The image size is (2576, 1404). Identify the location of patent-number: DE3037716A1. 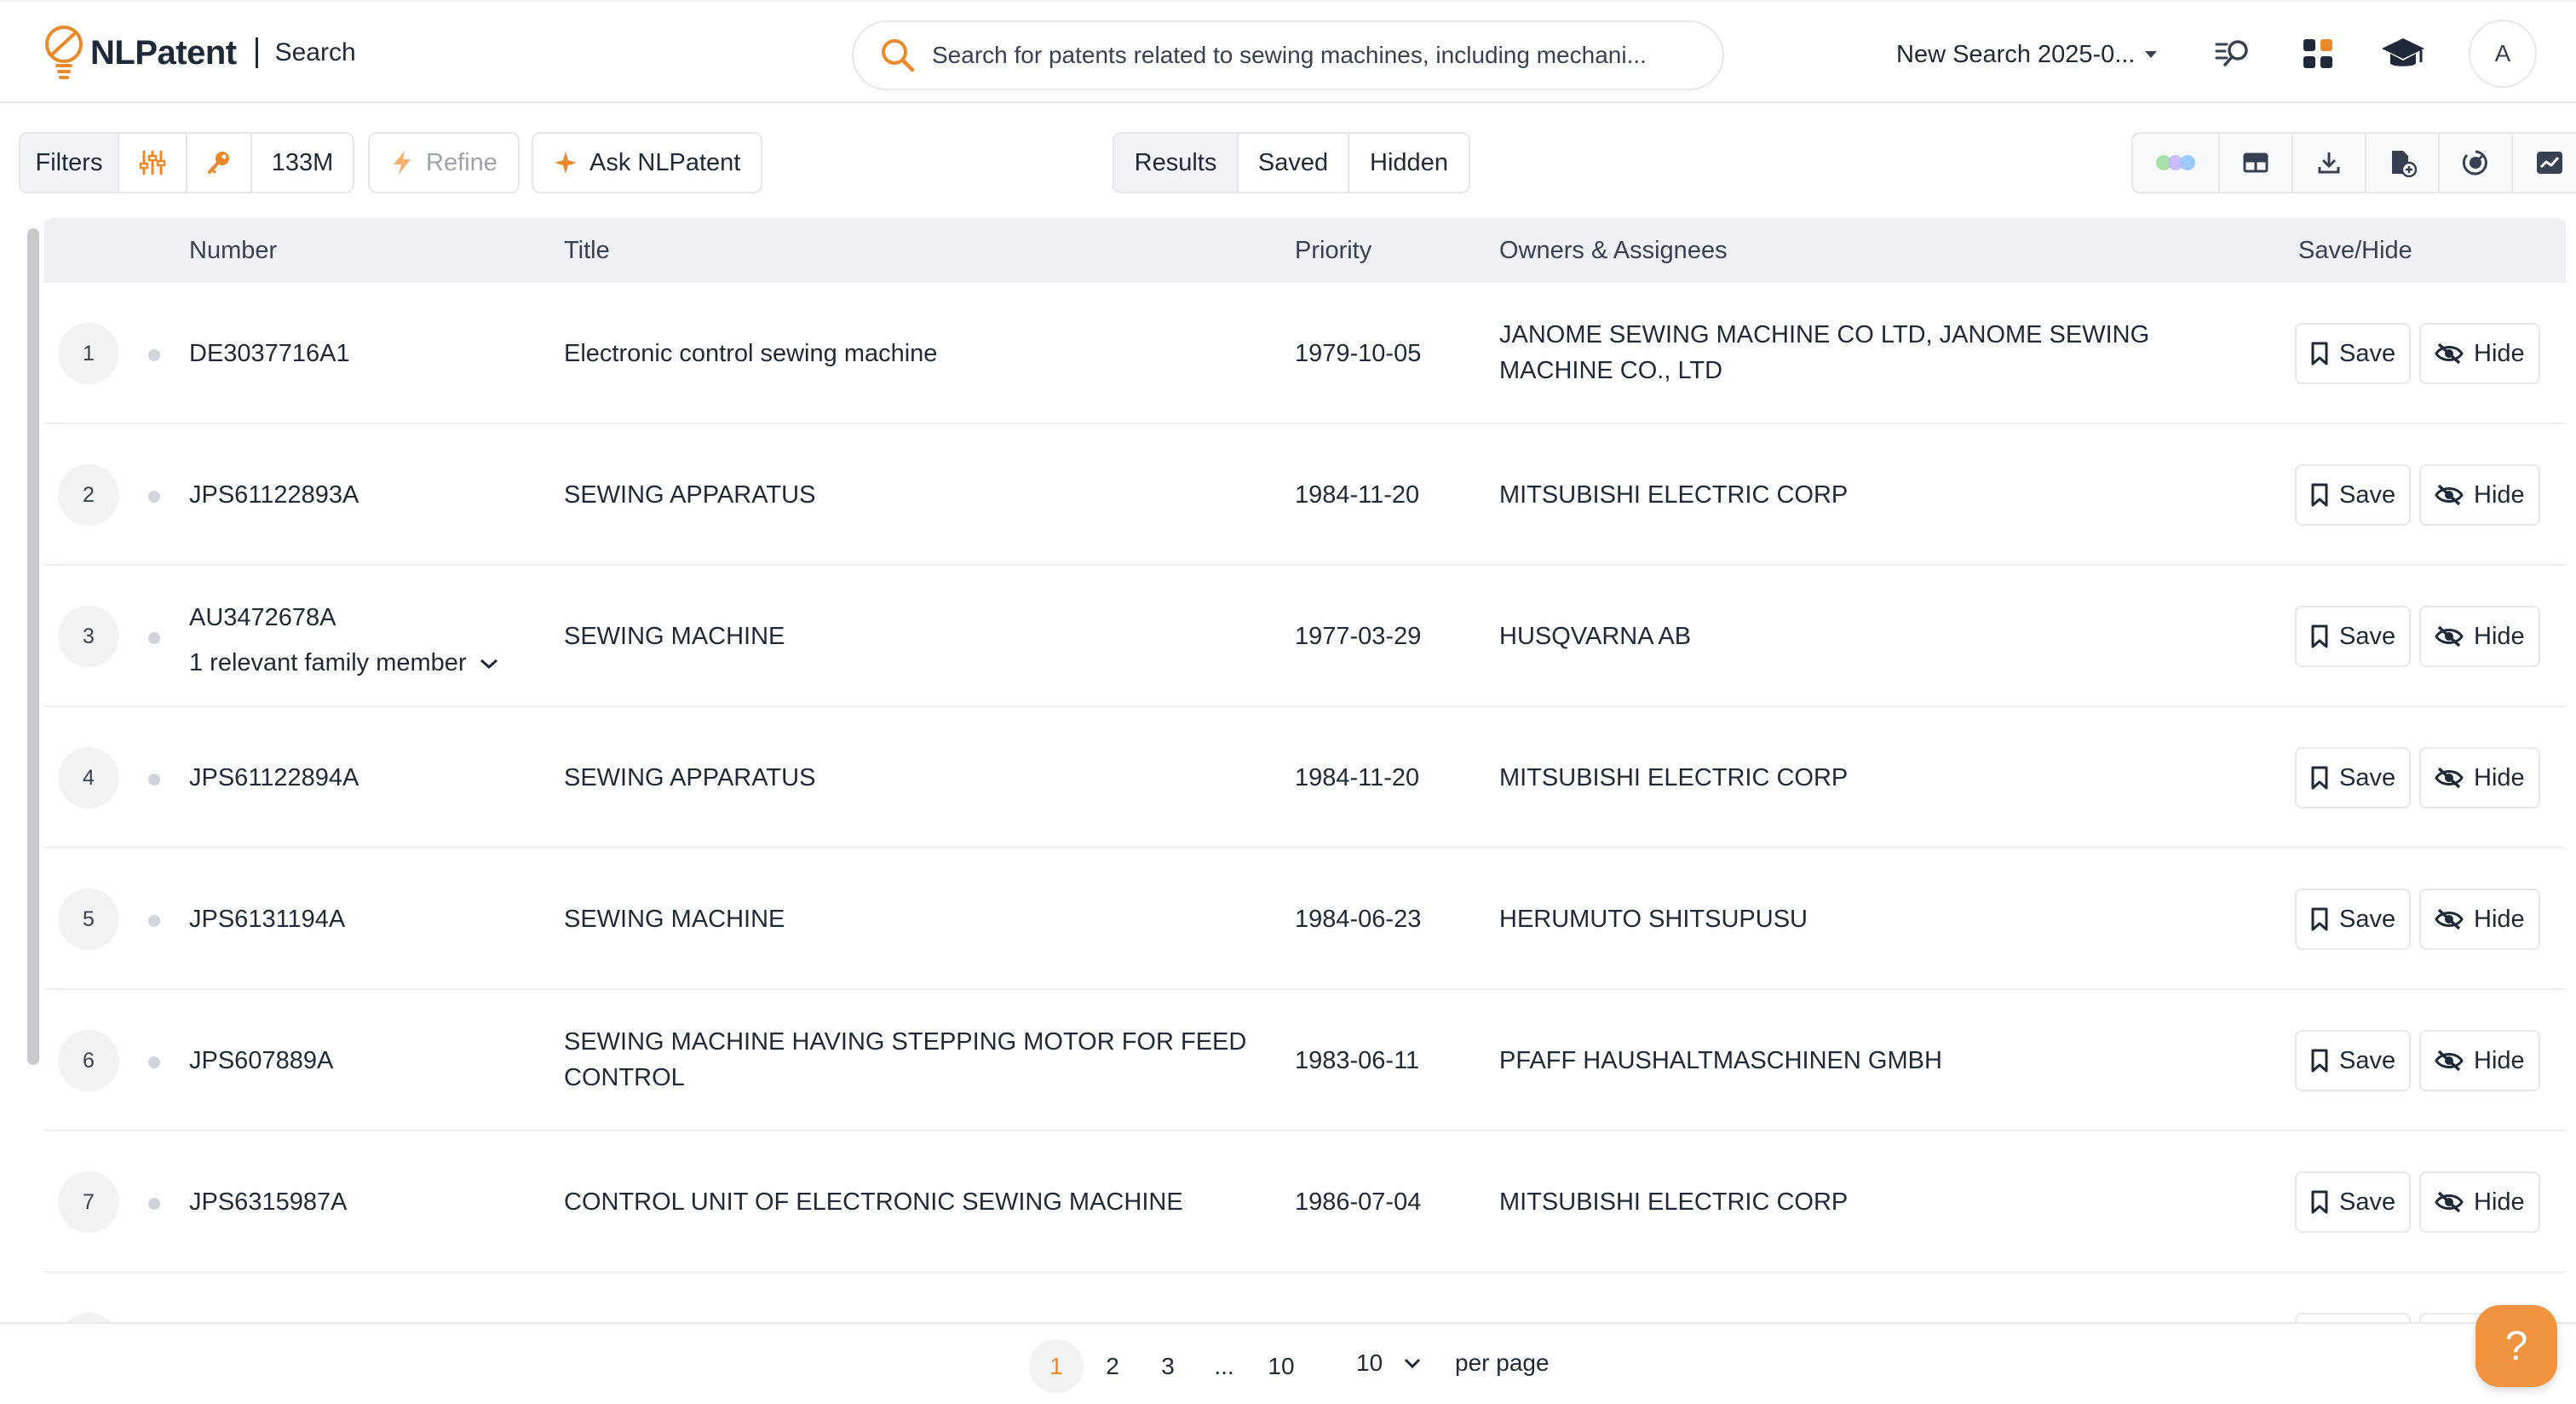
(269, 353).